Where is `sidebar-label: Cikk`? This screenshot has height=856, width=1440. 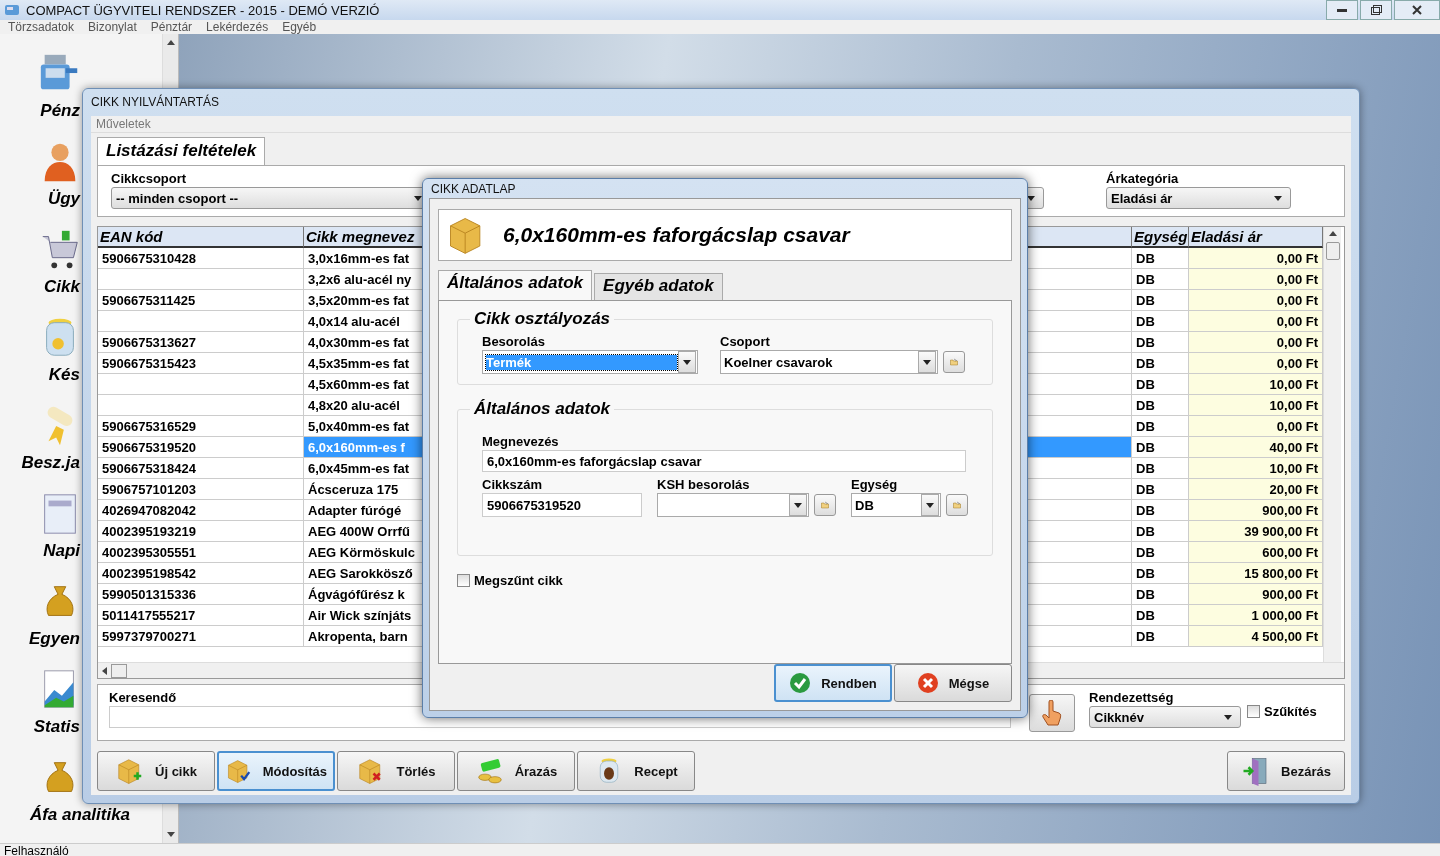
sidebar-label: Cikk is located at coordinates (40, 287).